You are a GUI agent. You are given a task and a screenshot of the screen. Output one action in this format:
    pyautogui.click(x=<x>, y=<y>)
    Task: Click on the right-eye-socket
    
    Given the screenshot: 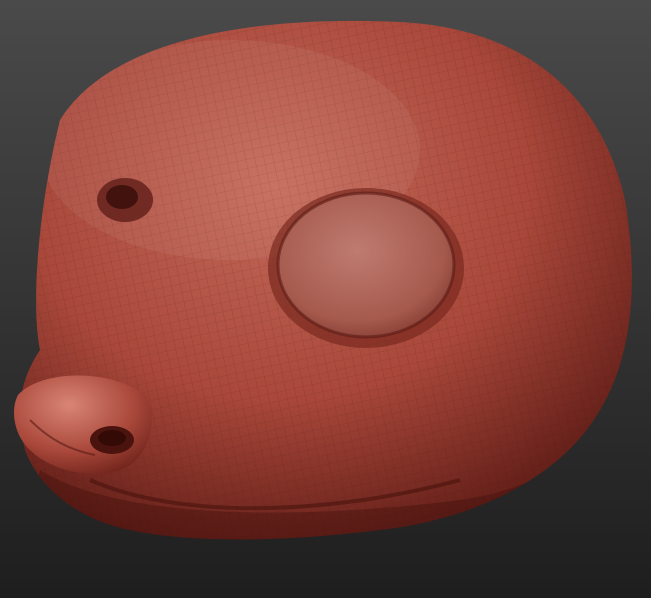 What is the action you would take?
    pyautogui.click(x=366, y=268)
    